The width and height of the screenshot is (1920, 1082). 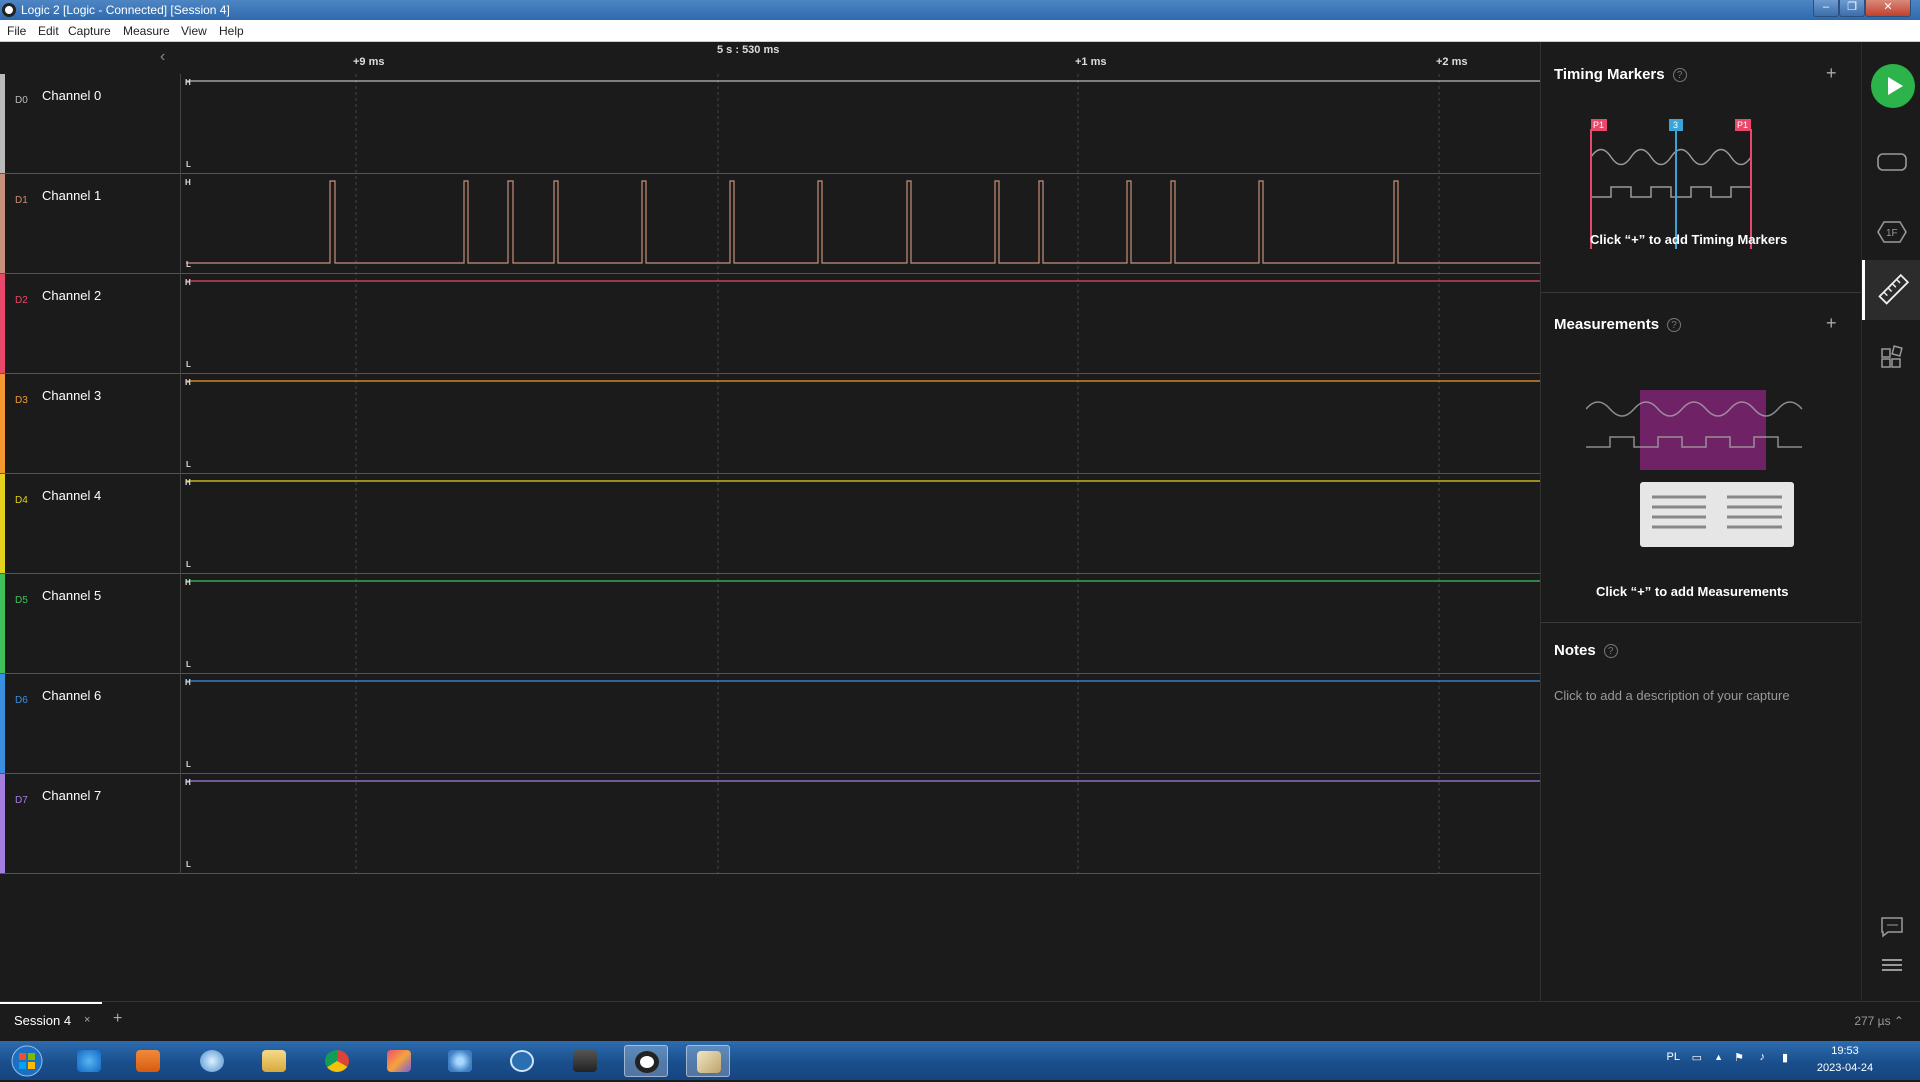 I want to click on channel-tag: D5, so click(x=21, y=600).